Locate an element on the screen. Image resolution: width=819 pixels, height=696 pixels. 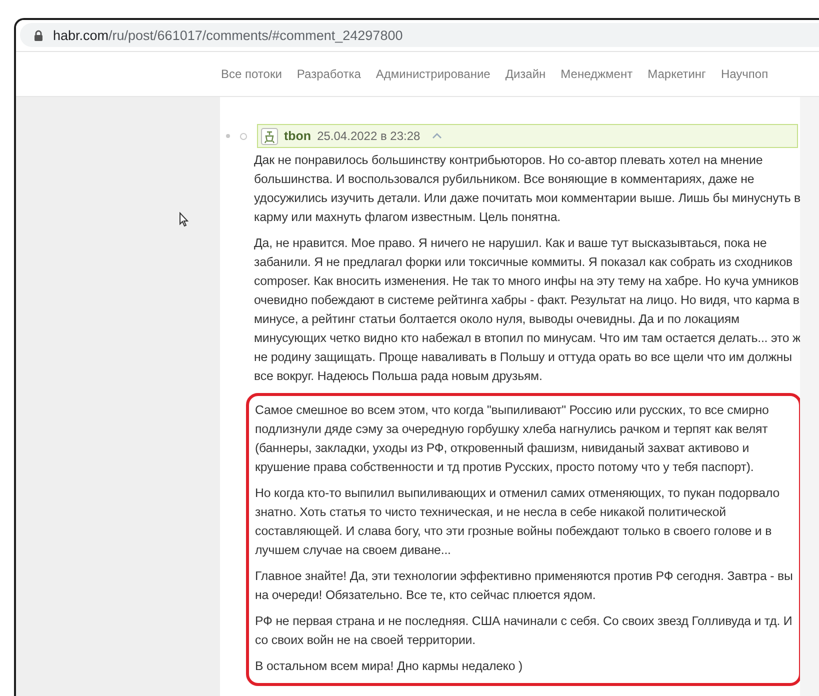
comment-paragraph: В остальном всем мира! Дно кармы недалеко ) is located at coordinates (389, 666).